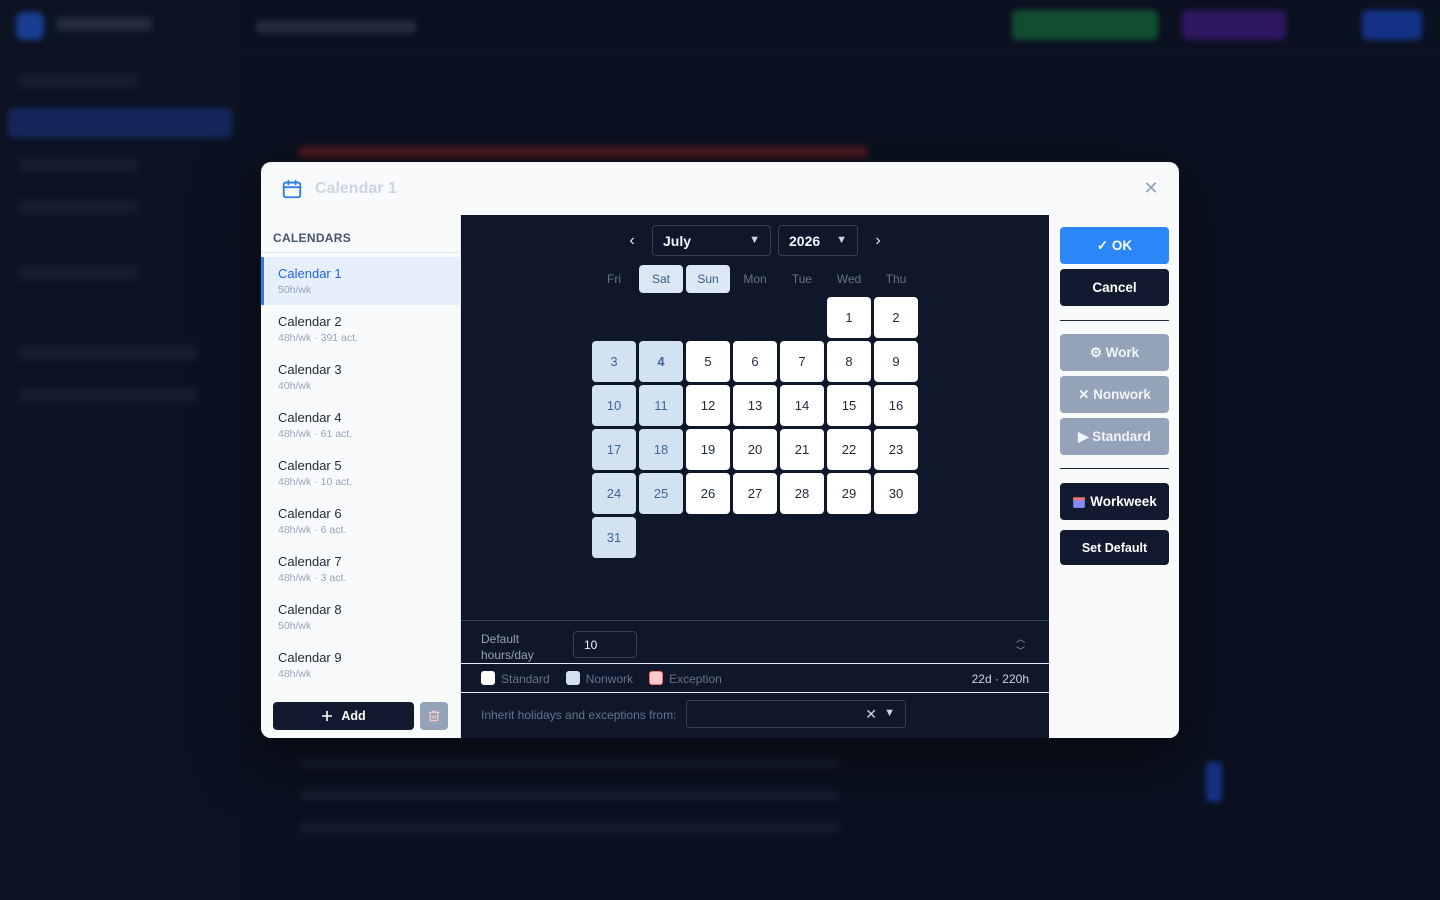  What do you see at coordinates (802, 361) in the screenshot?
I see `day-cell: 7` at bounding box center [802, 361].